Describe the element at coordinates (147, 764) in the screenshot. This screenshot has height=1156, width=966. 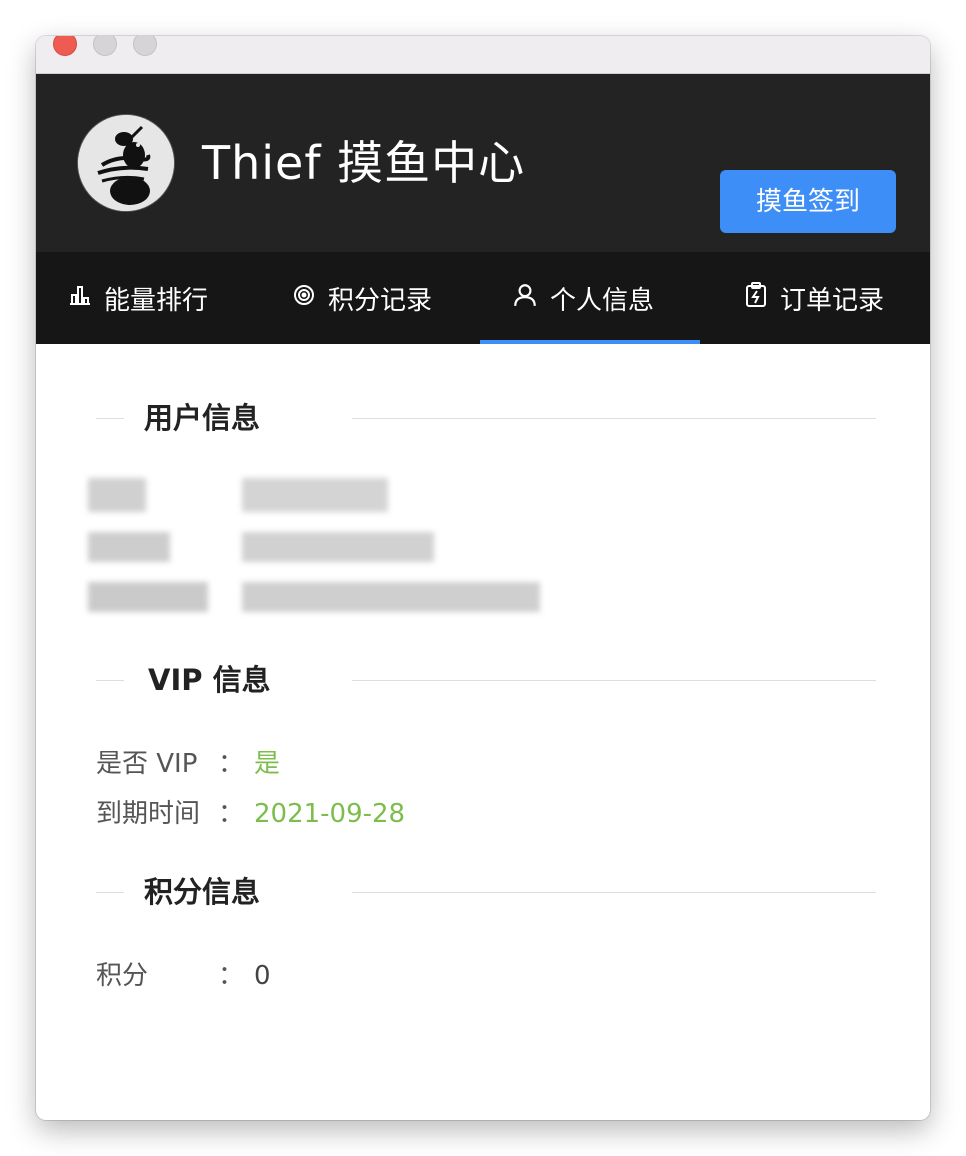
I see `vip-status-label: 是否 VIP` at that location.